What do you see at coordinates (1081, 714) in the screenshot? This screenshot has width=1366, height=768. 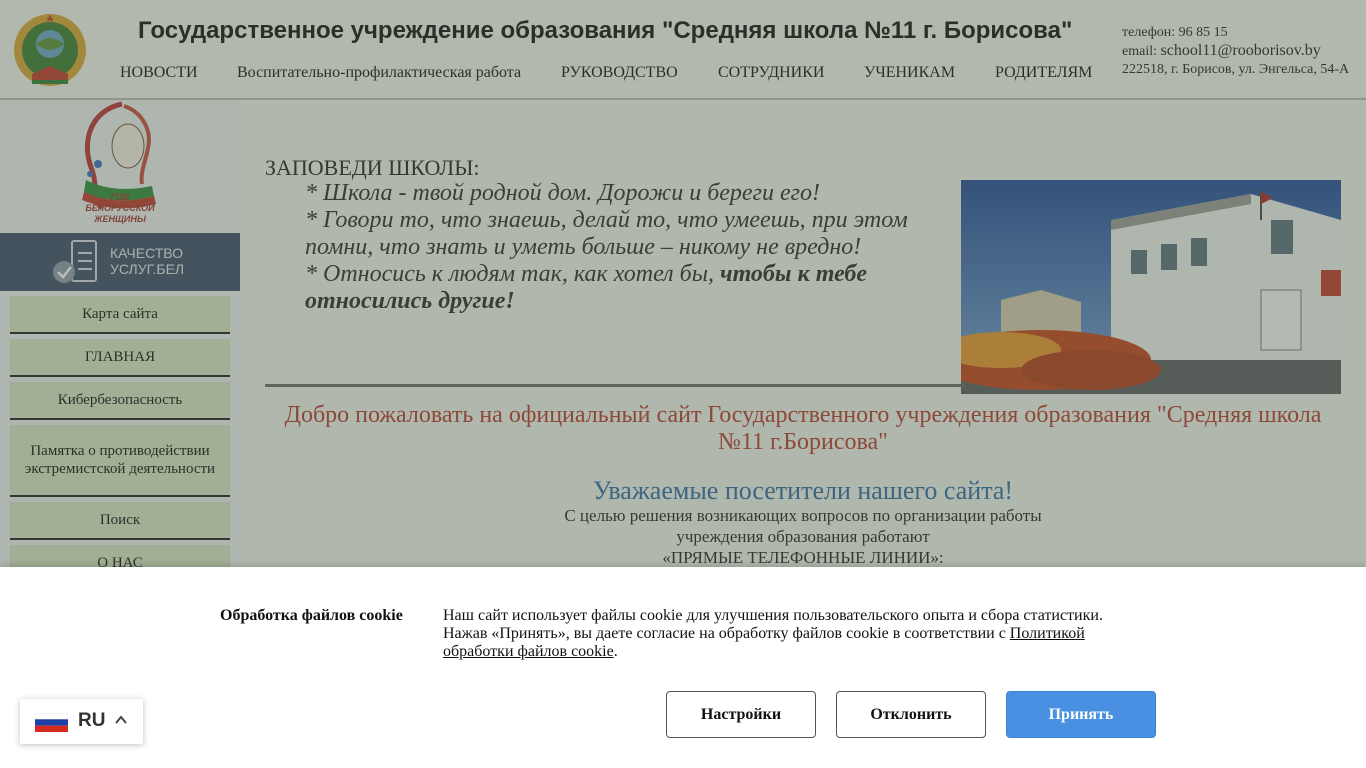 I see `cookie-accept-button: Принять` at bounding box center [1081, 714].